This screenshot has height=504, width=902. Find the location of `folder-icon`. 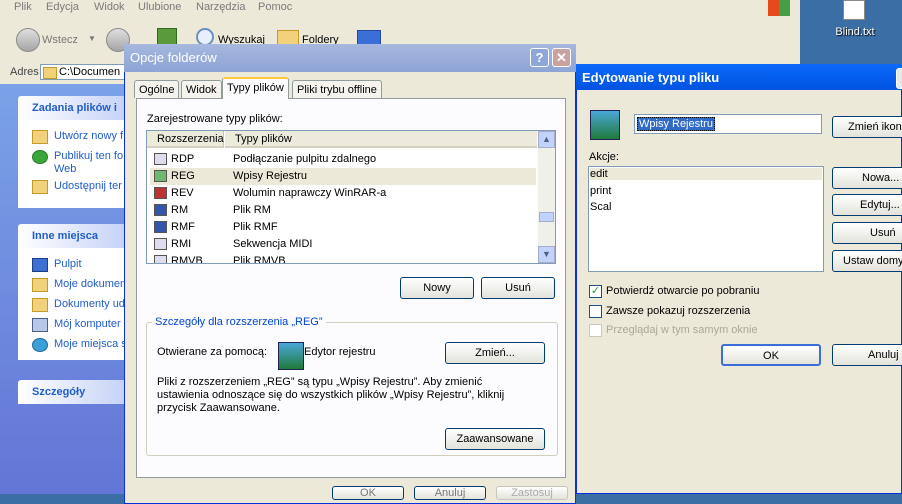

folder-icon is located at coordinates (50, 73).